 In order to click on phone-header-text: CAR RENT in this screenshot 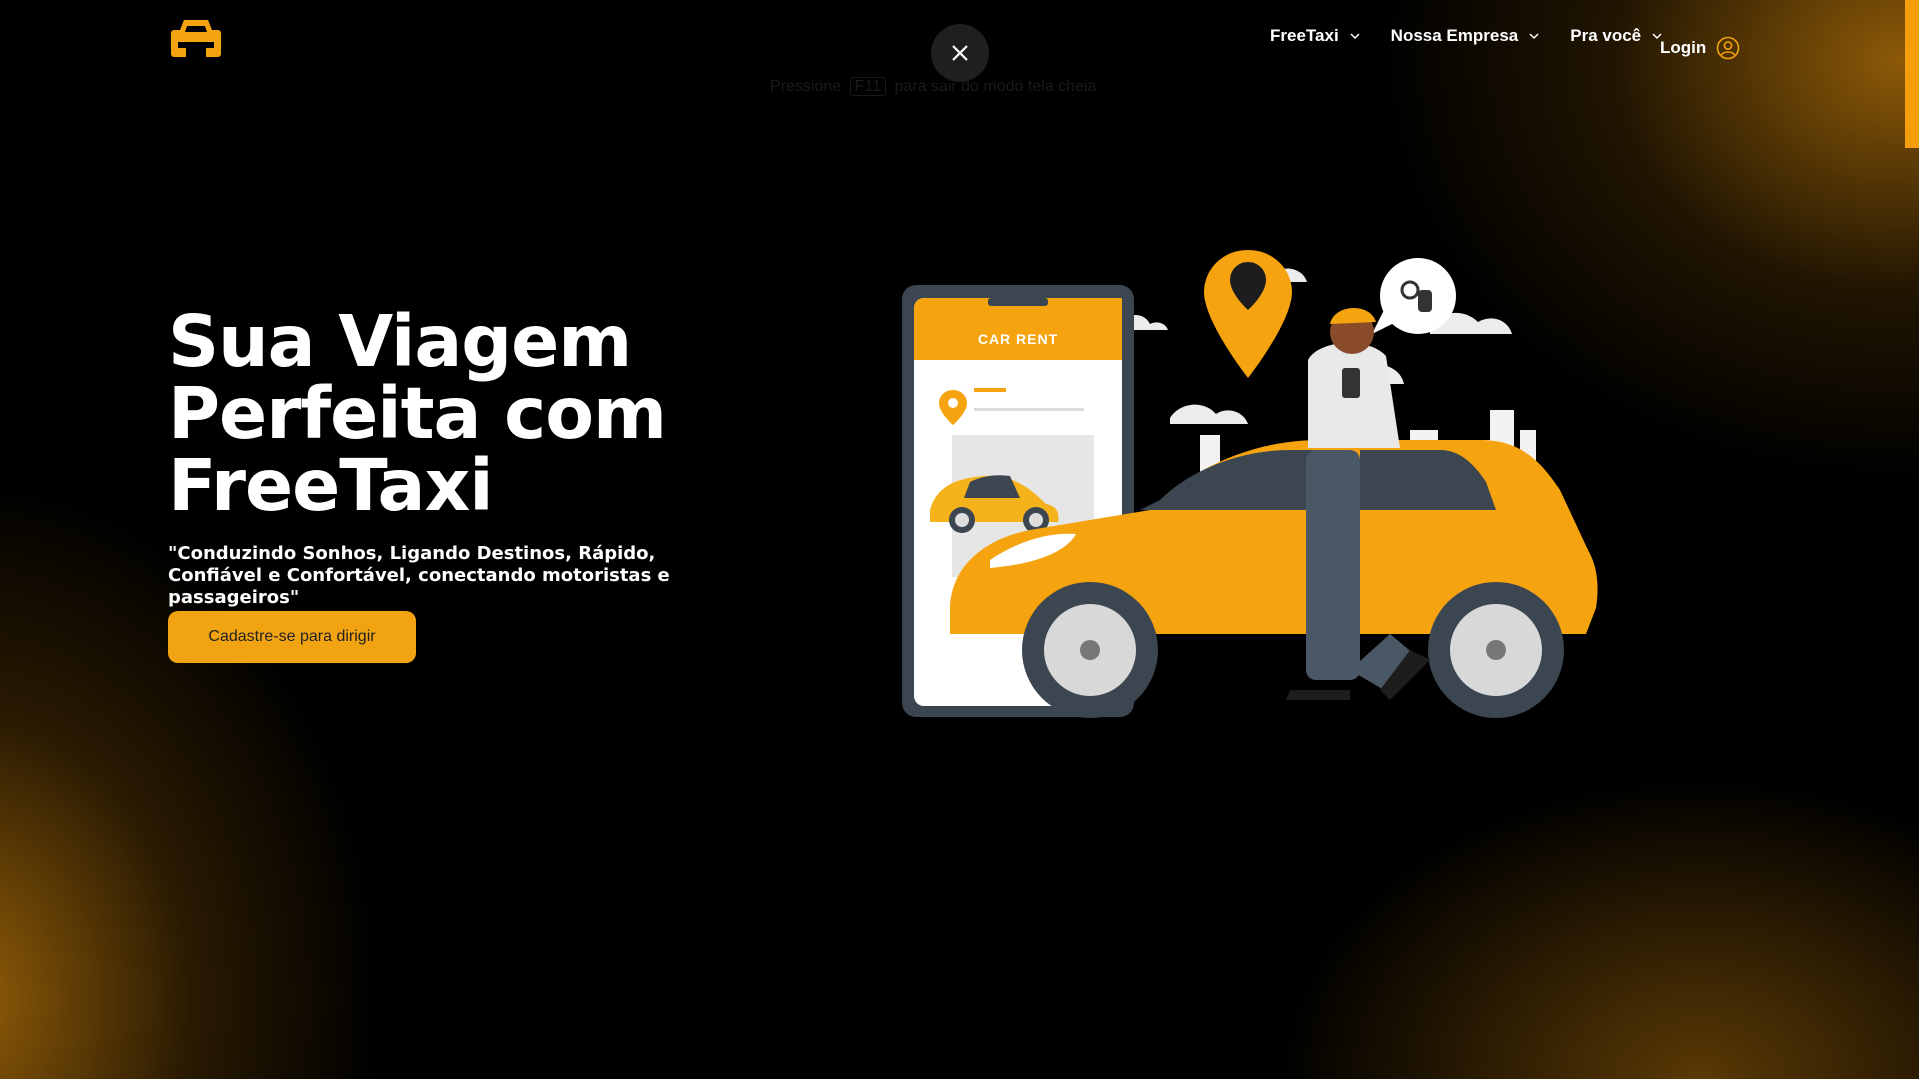, I will do `click(1018, 339)`.